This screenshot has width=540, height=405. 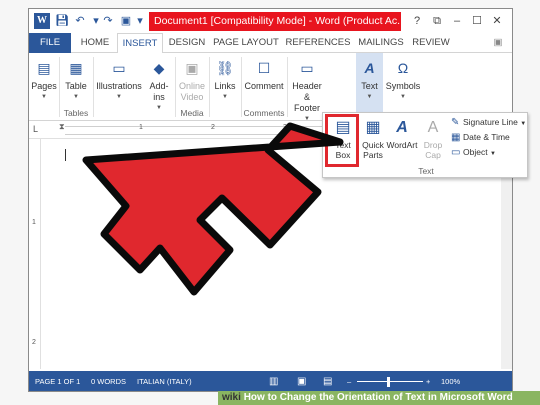 What do you see at coordinates (433, 137) in the screenshot?
I see `drop-cap-button: A Drop Cap` at bounding box center [433, 137].